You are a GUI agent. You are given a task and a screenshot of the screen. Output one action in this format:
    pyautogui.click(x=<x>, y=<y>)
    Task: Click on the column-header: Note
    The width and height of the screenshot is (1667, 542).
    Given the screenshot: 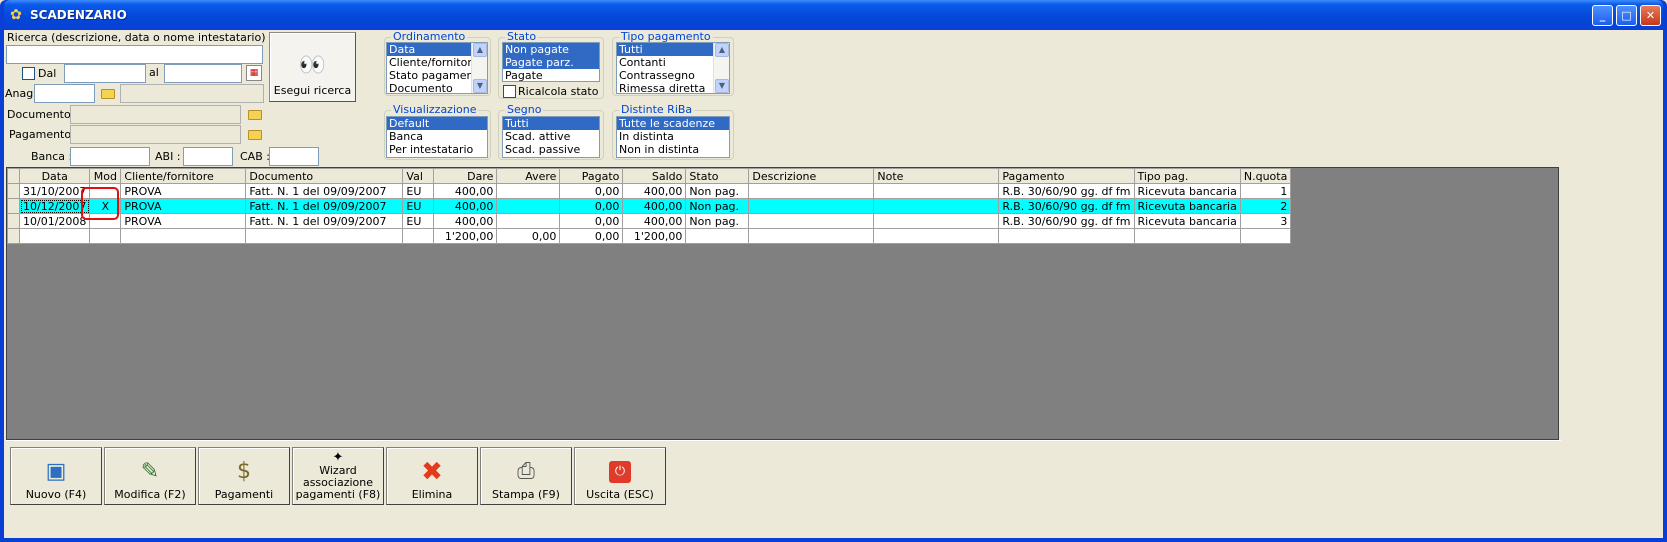 What is the action you would take?
    pyautogui.click(x=936, y=176)
    